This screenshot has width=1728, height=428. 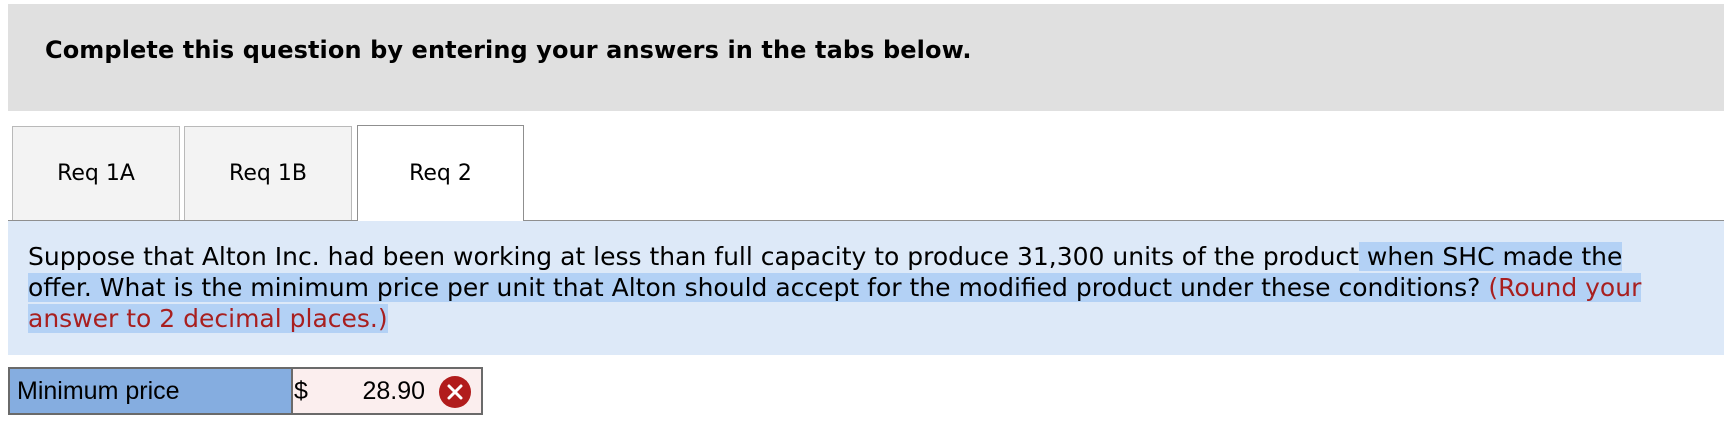 What do you see at coordinates (268, 173) in the screenshot?
I see `tab-req-1b: Req 1B` at bounding box center [268, 173].